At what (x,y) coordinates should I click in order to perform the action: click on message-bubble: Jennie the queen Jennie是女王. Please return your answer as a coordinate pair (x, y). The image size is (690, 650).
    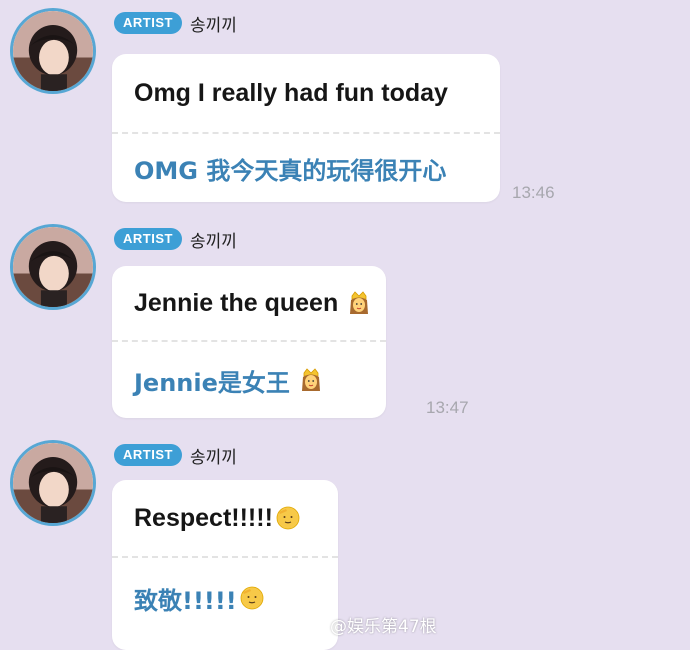
    Looking at the image, I should click on (249, 342).